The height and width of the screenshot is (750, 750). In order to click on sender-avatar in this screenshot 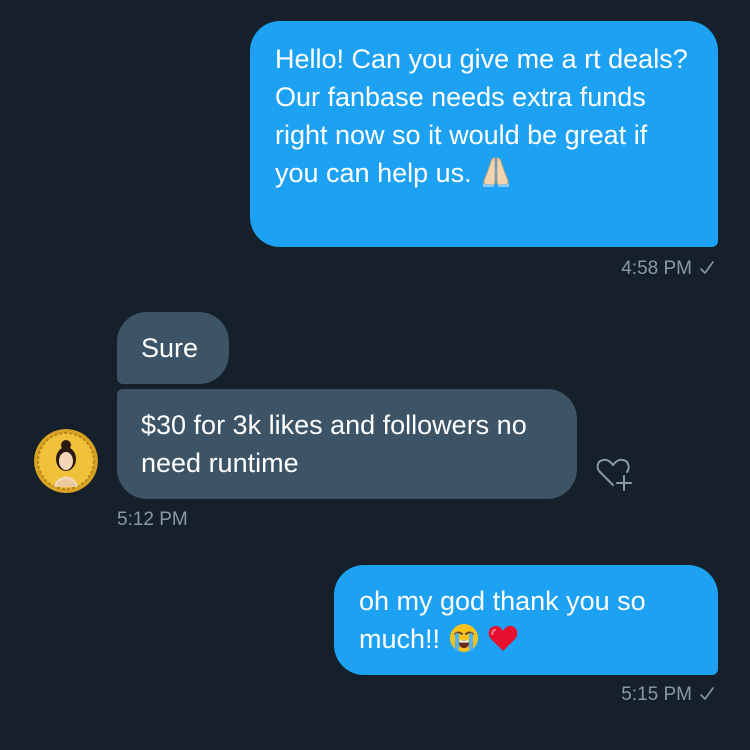, I will do `click(66, 461)`.